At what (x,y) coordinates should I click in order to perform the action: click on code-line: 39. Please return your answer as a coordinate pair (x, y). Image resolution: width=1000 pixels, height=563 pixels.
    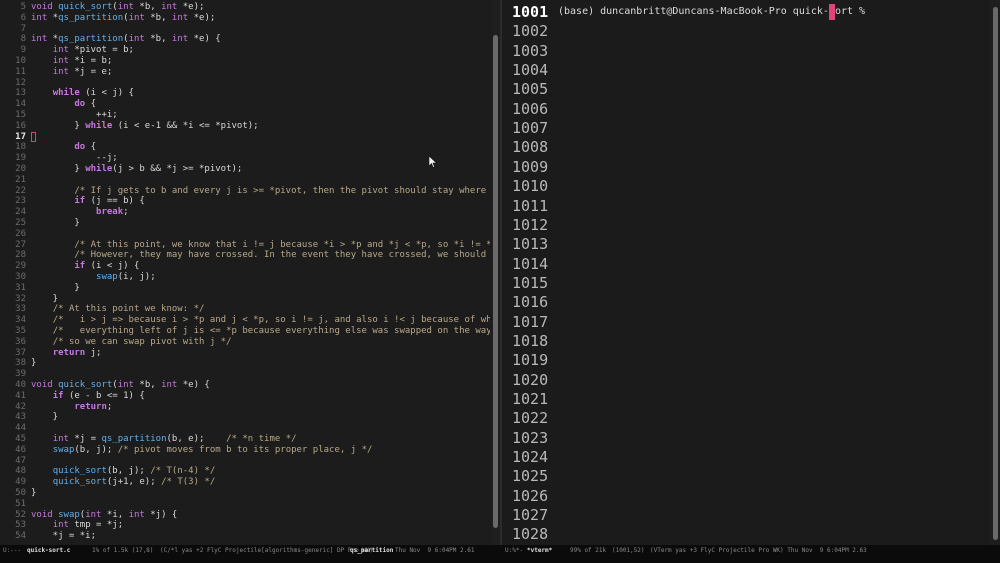
    Looking at the image, I should click on (245, 374).